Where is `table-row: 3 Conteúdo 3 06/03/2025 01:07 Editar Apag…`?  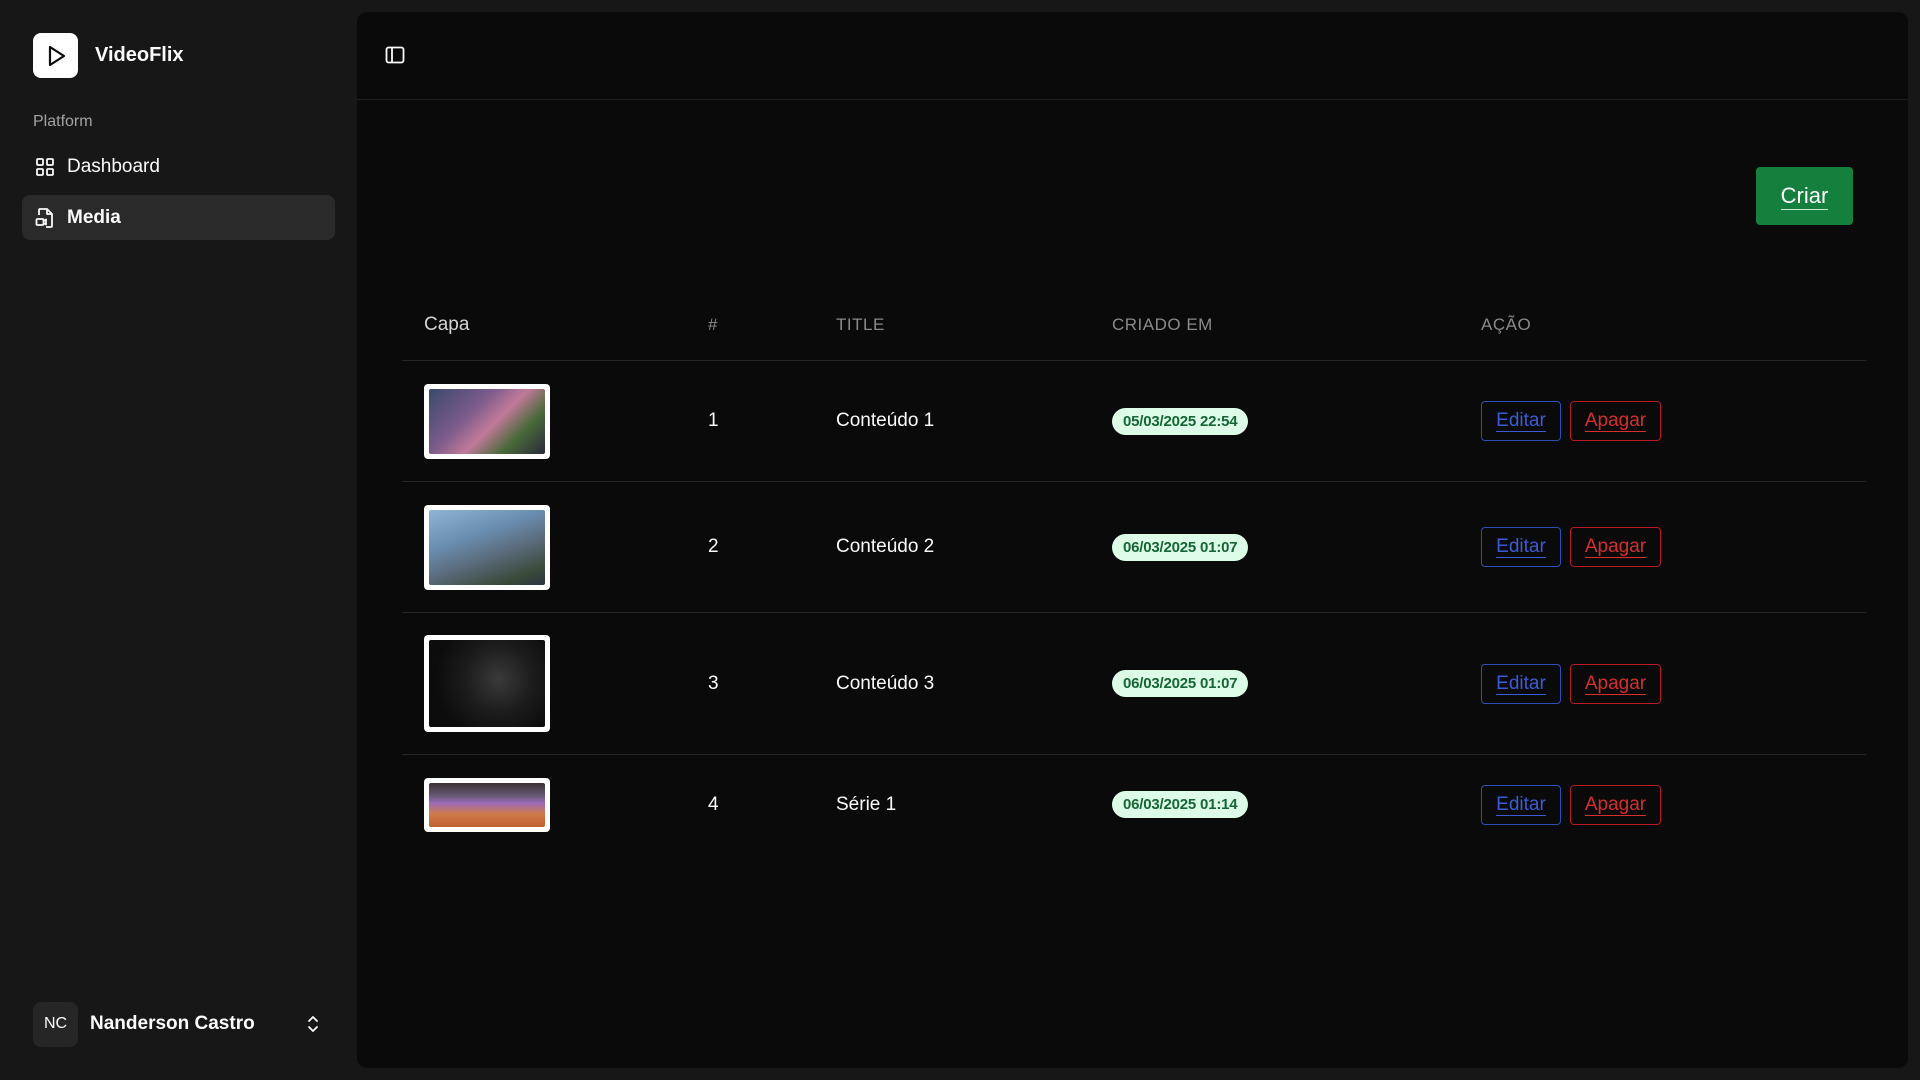
table-row: 3 Conteúdo 3 06/03/2025 01:07 Editar Apag… is located at coordinates (1134, 683).